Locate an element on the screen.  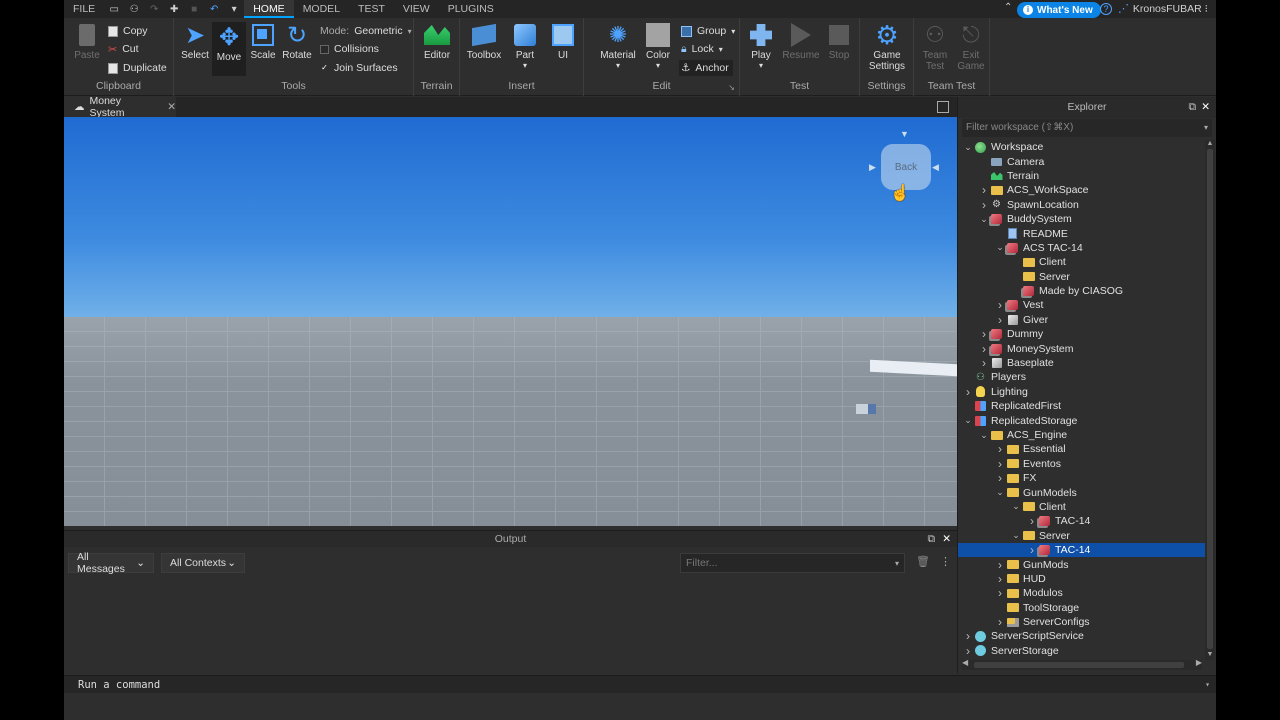
ui-button: UI is located at coordinates (563, 41).